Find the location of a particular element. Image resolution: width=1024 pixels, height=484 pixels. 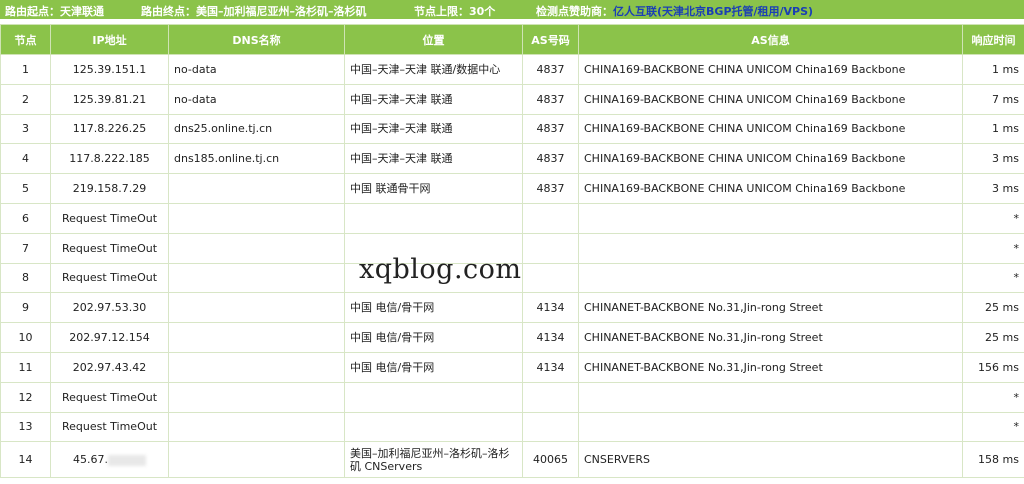

time-cell: 158 ms is located at coordinates (993, 460).